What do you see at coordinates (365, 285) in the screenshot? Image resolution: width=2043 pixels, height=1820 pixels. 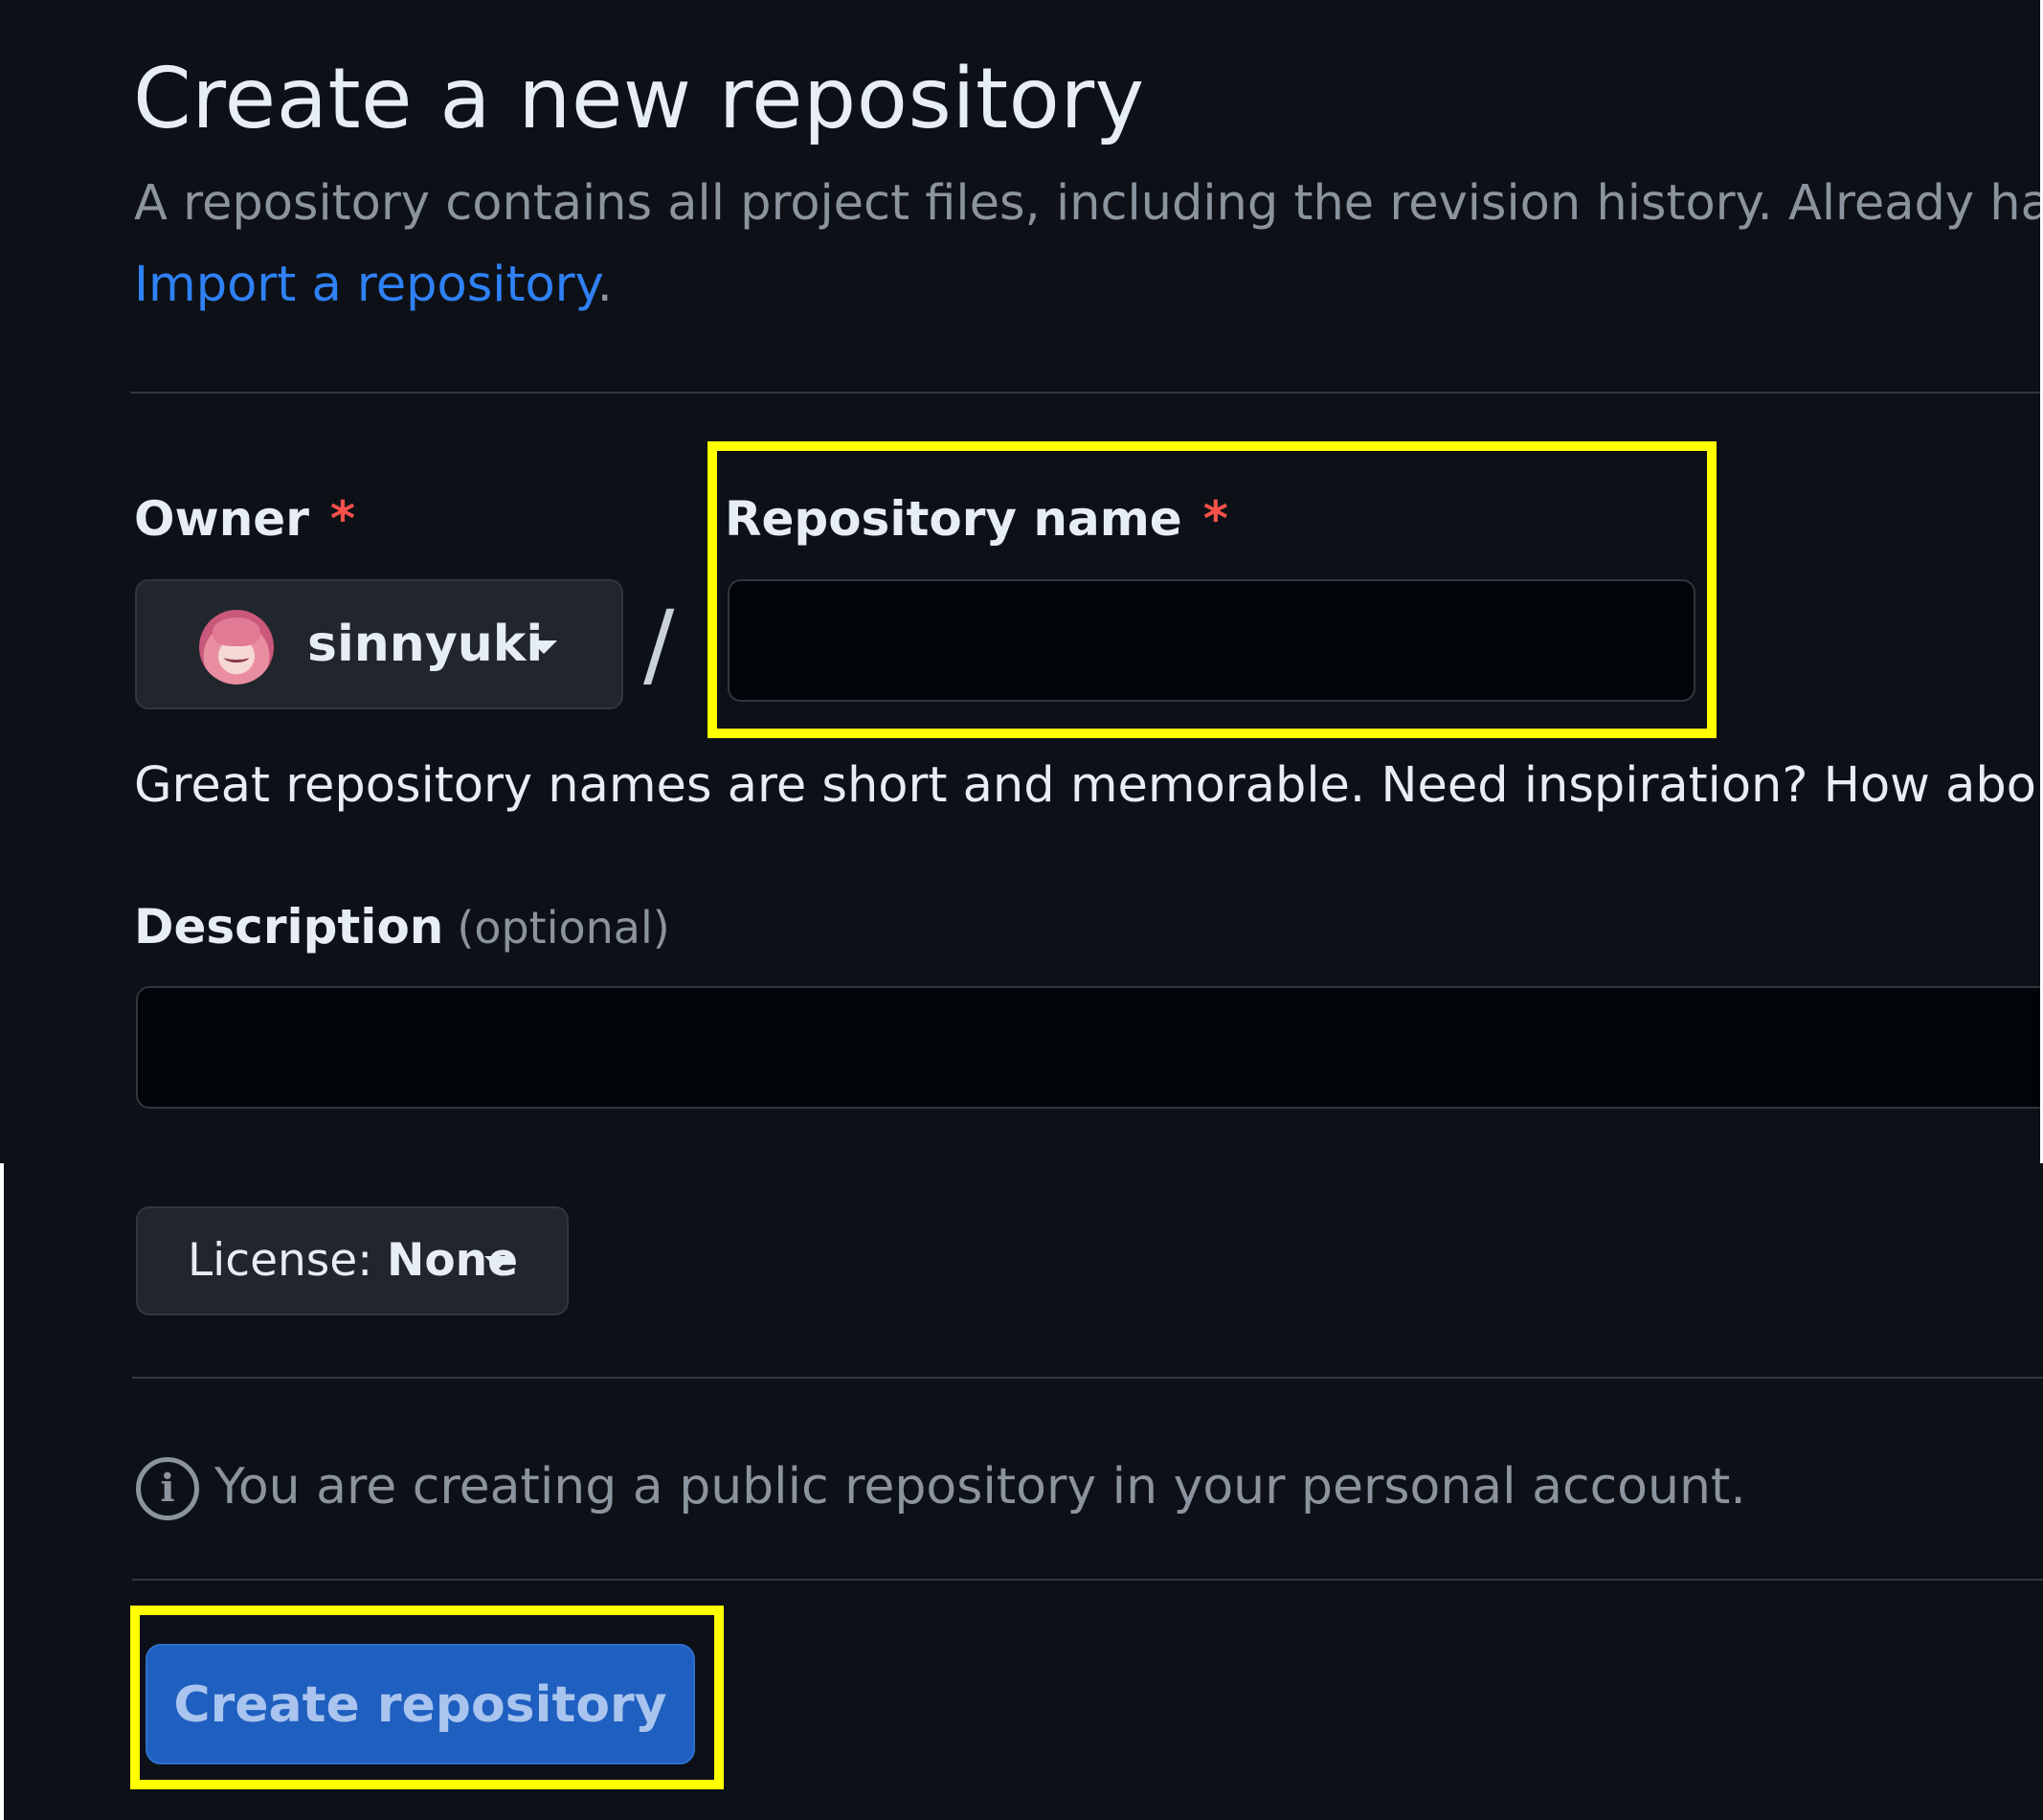 I see `import-repository-link: Import a repository` at bounding box center [365, 285].